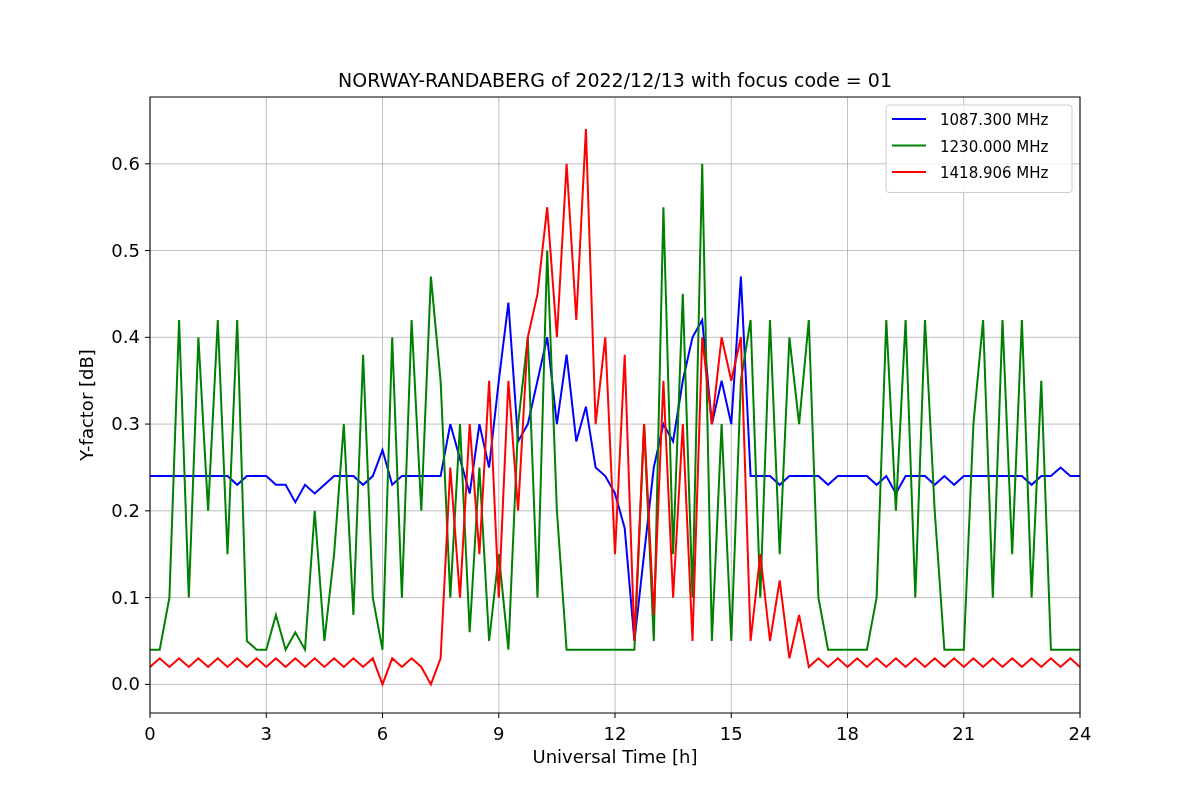 This screenshot has height=800, width=1200. I want to click on x-tick-label: 9, so click(499, 733).